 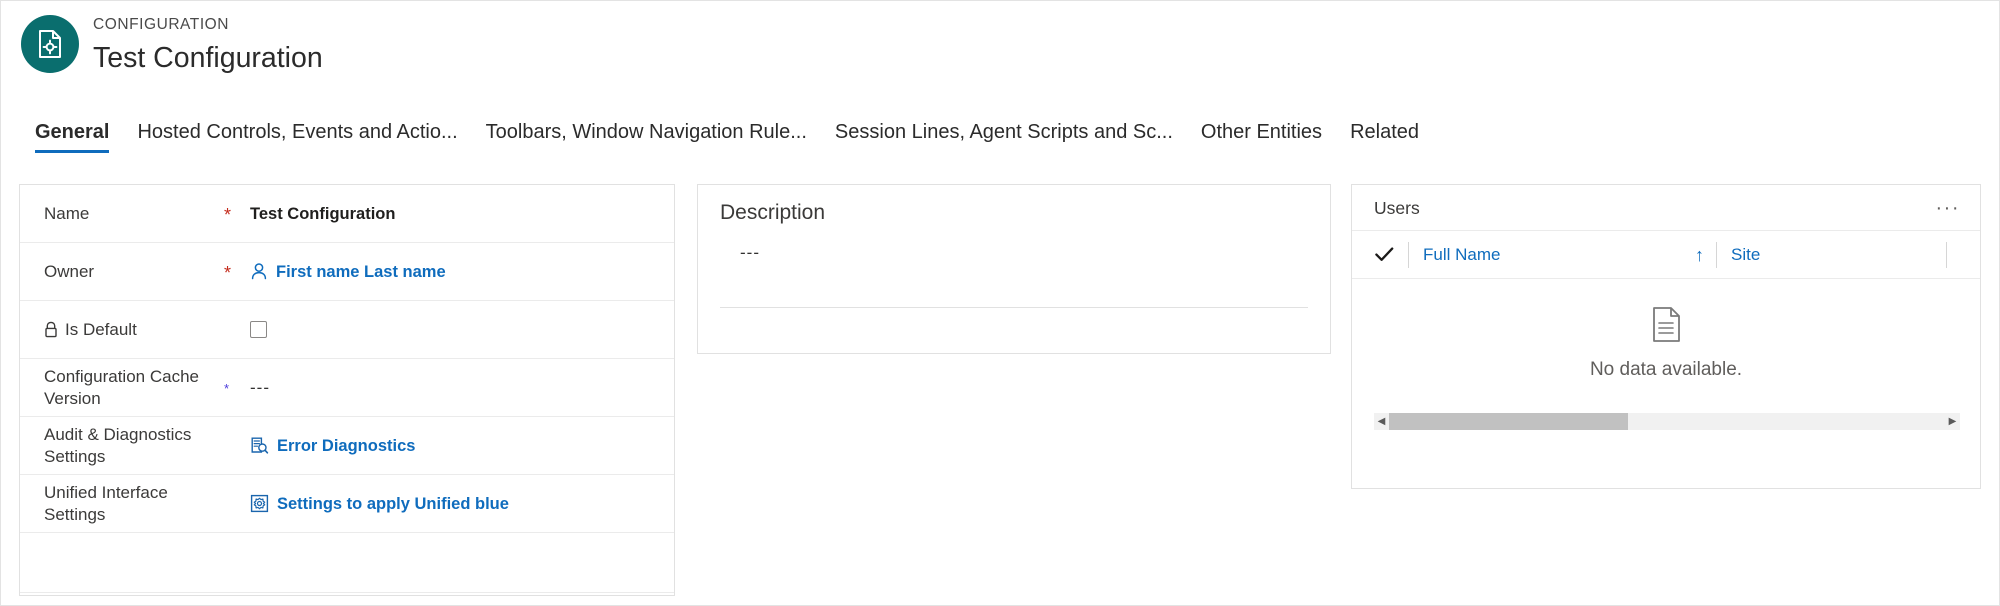 I want to click on unified-interface-settings-link: Settings to apply Unified blue, so click(x=393, y=504).